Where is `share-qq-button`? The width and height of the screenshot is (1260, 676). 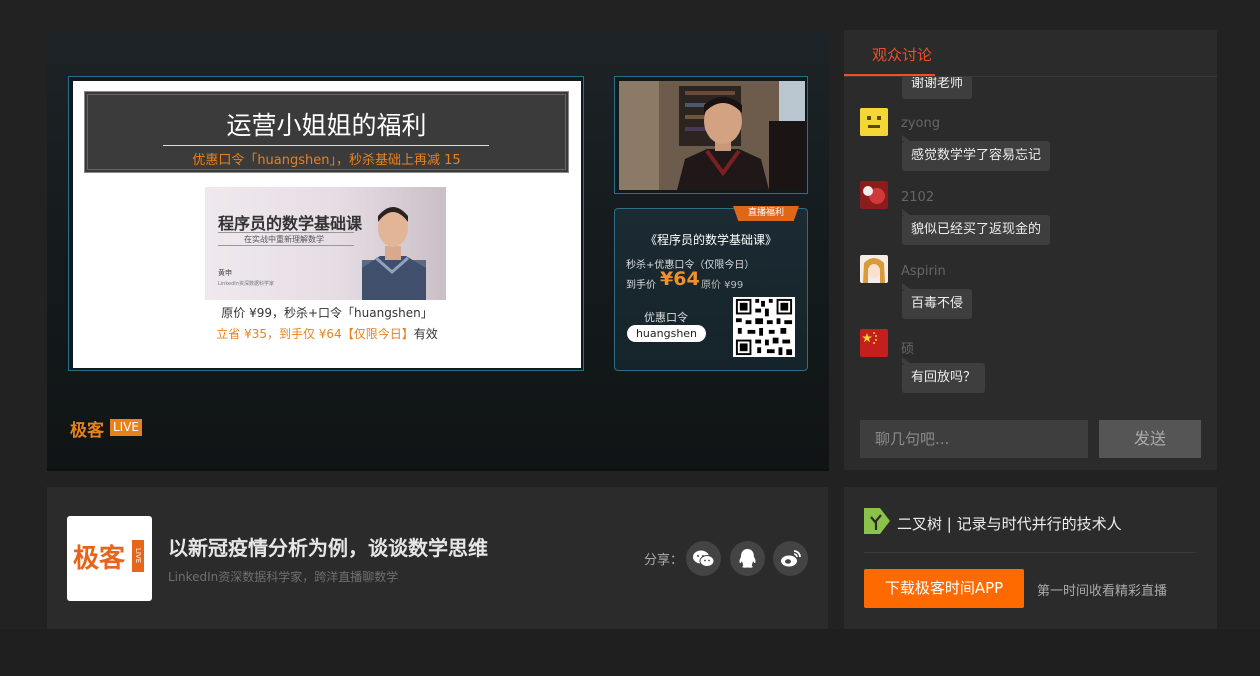 share-qq-button is located at coordinates (747, 558).